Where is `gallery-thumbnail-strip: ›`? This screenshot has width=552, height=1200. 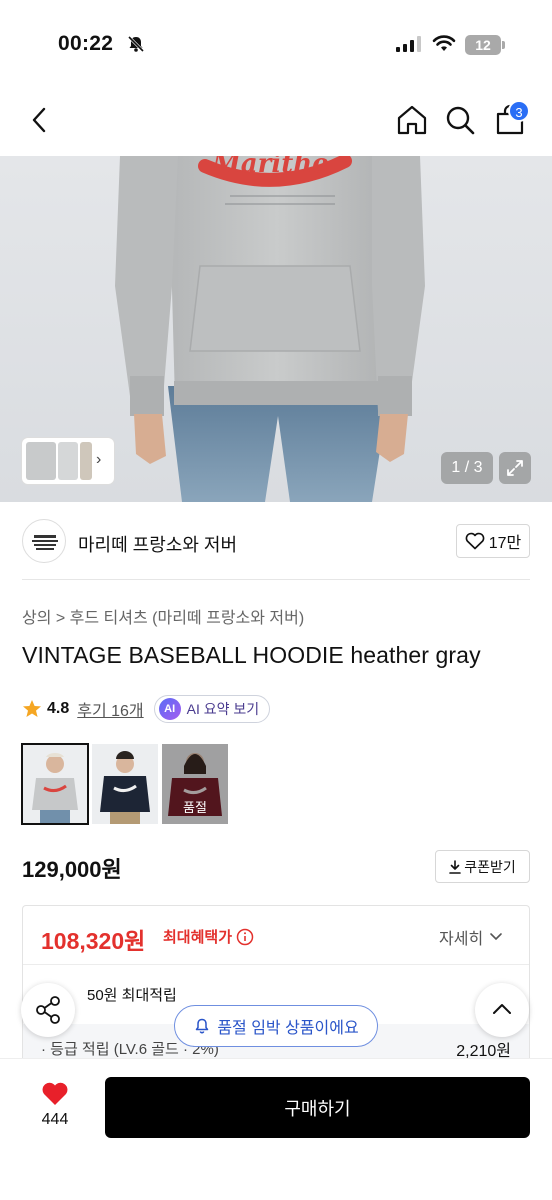
gallery-thumbnail-strip: › is located at coordinates (68, 461).